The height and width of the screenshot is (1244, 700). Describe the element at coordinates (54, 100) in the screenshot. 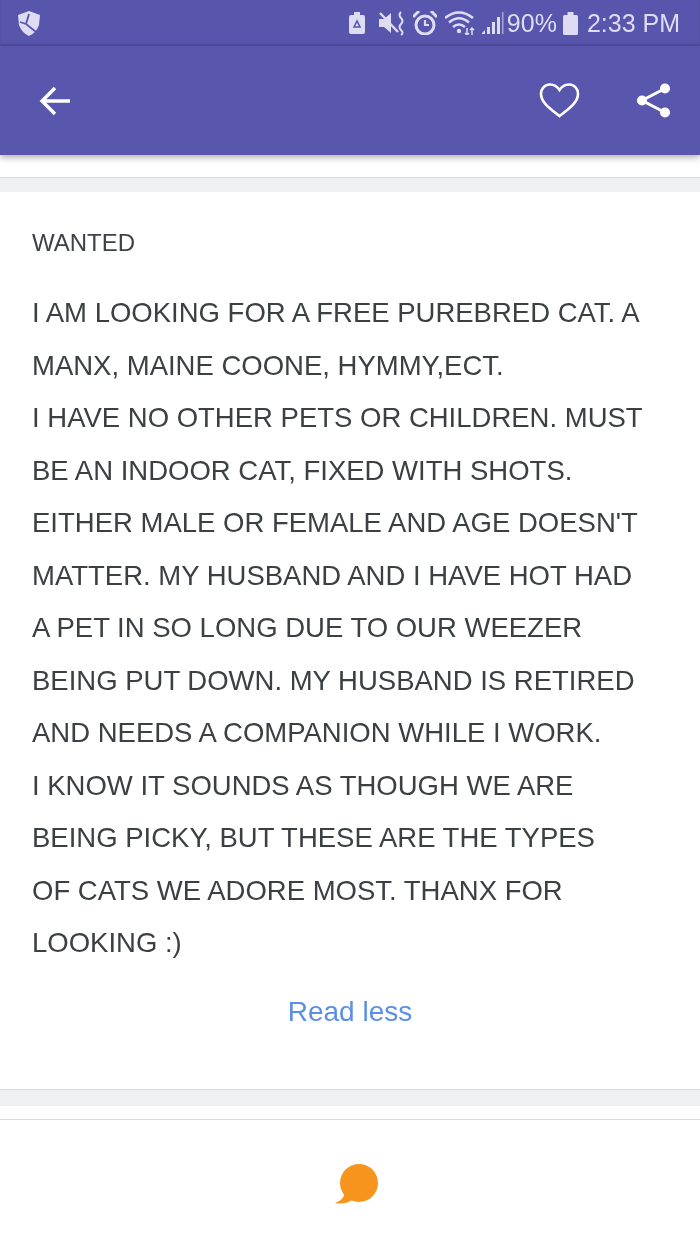

I see `back-arrow-icon` at that location.